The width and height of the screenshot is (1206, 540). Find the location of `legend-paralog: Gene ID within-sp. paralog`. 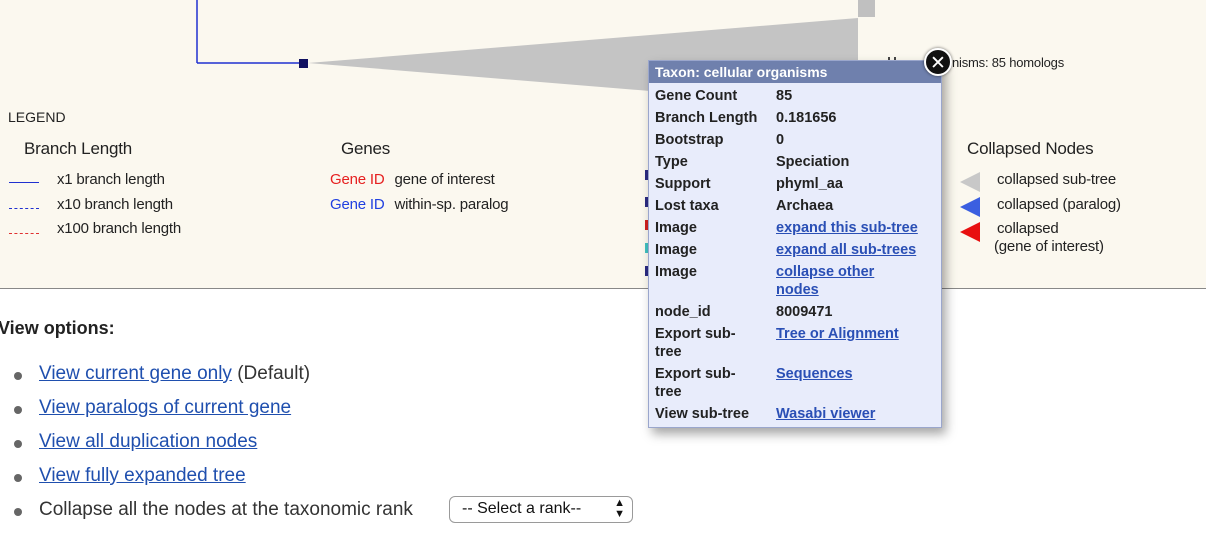

legend-paralog: Gene ID within-sp. paralog is located at coordinates (419, 204).